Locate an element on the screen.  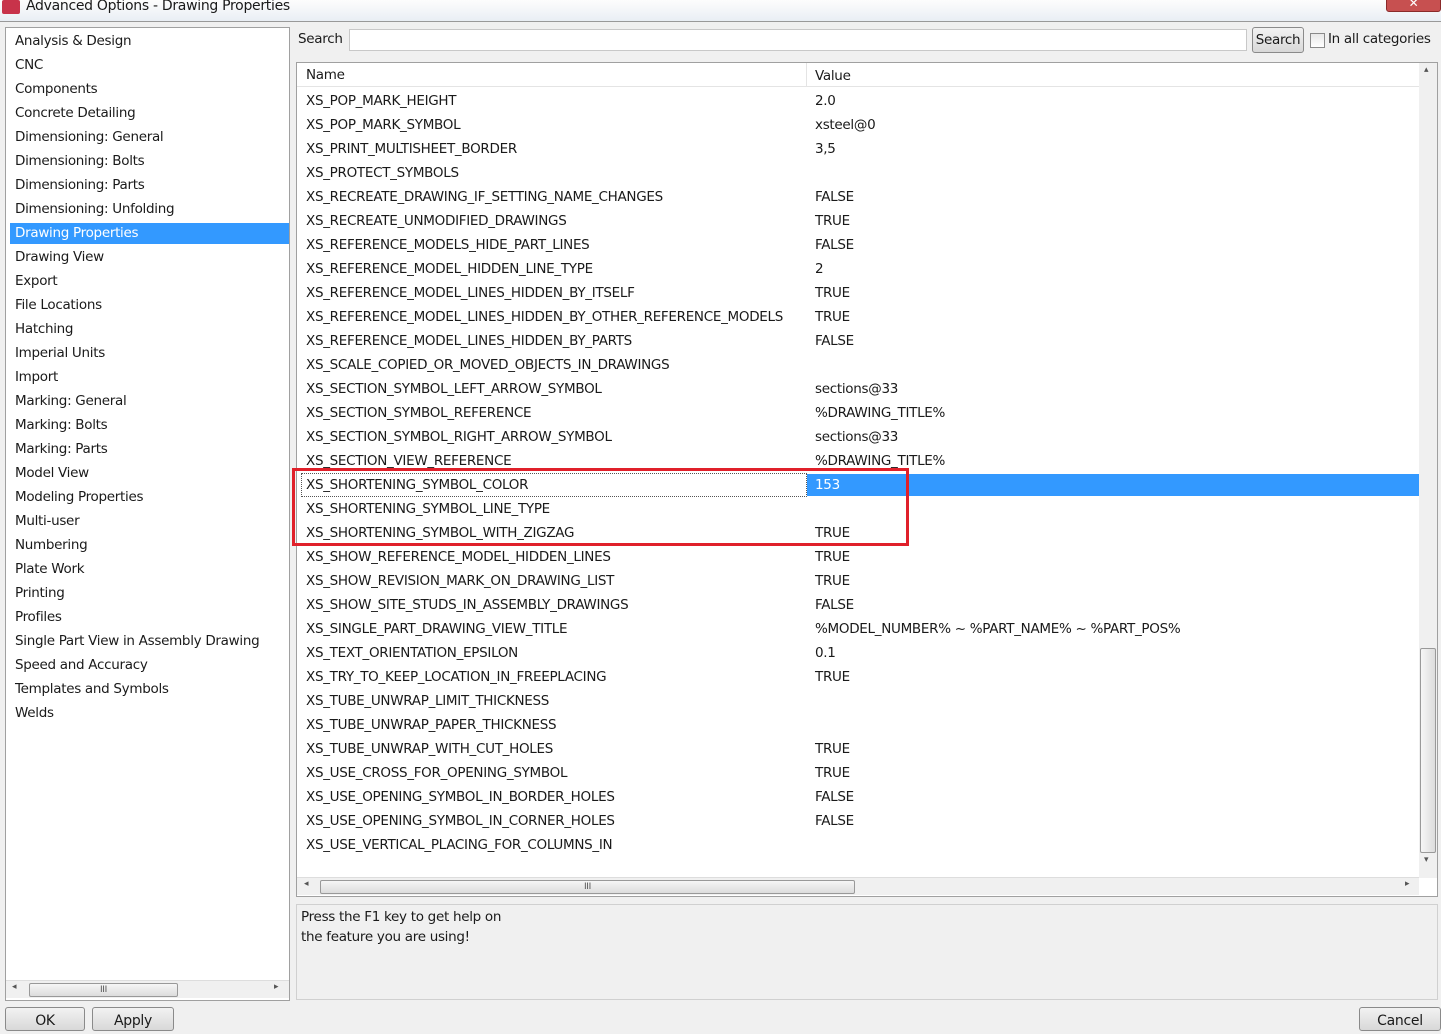
category-item: Welds is located at coordinates (149, 713).